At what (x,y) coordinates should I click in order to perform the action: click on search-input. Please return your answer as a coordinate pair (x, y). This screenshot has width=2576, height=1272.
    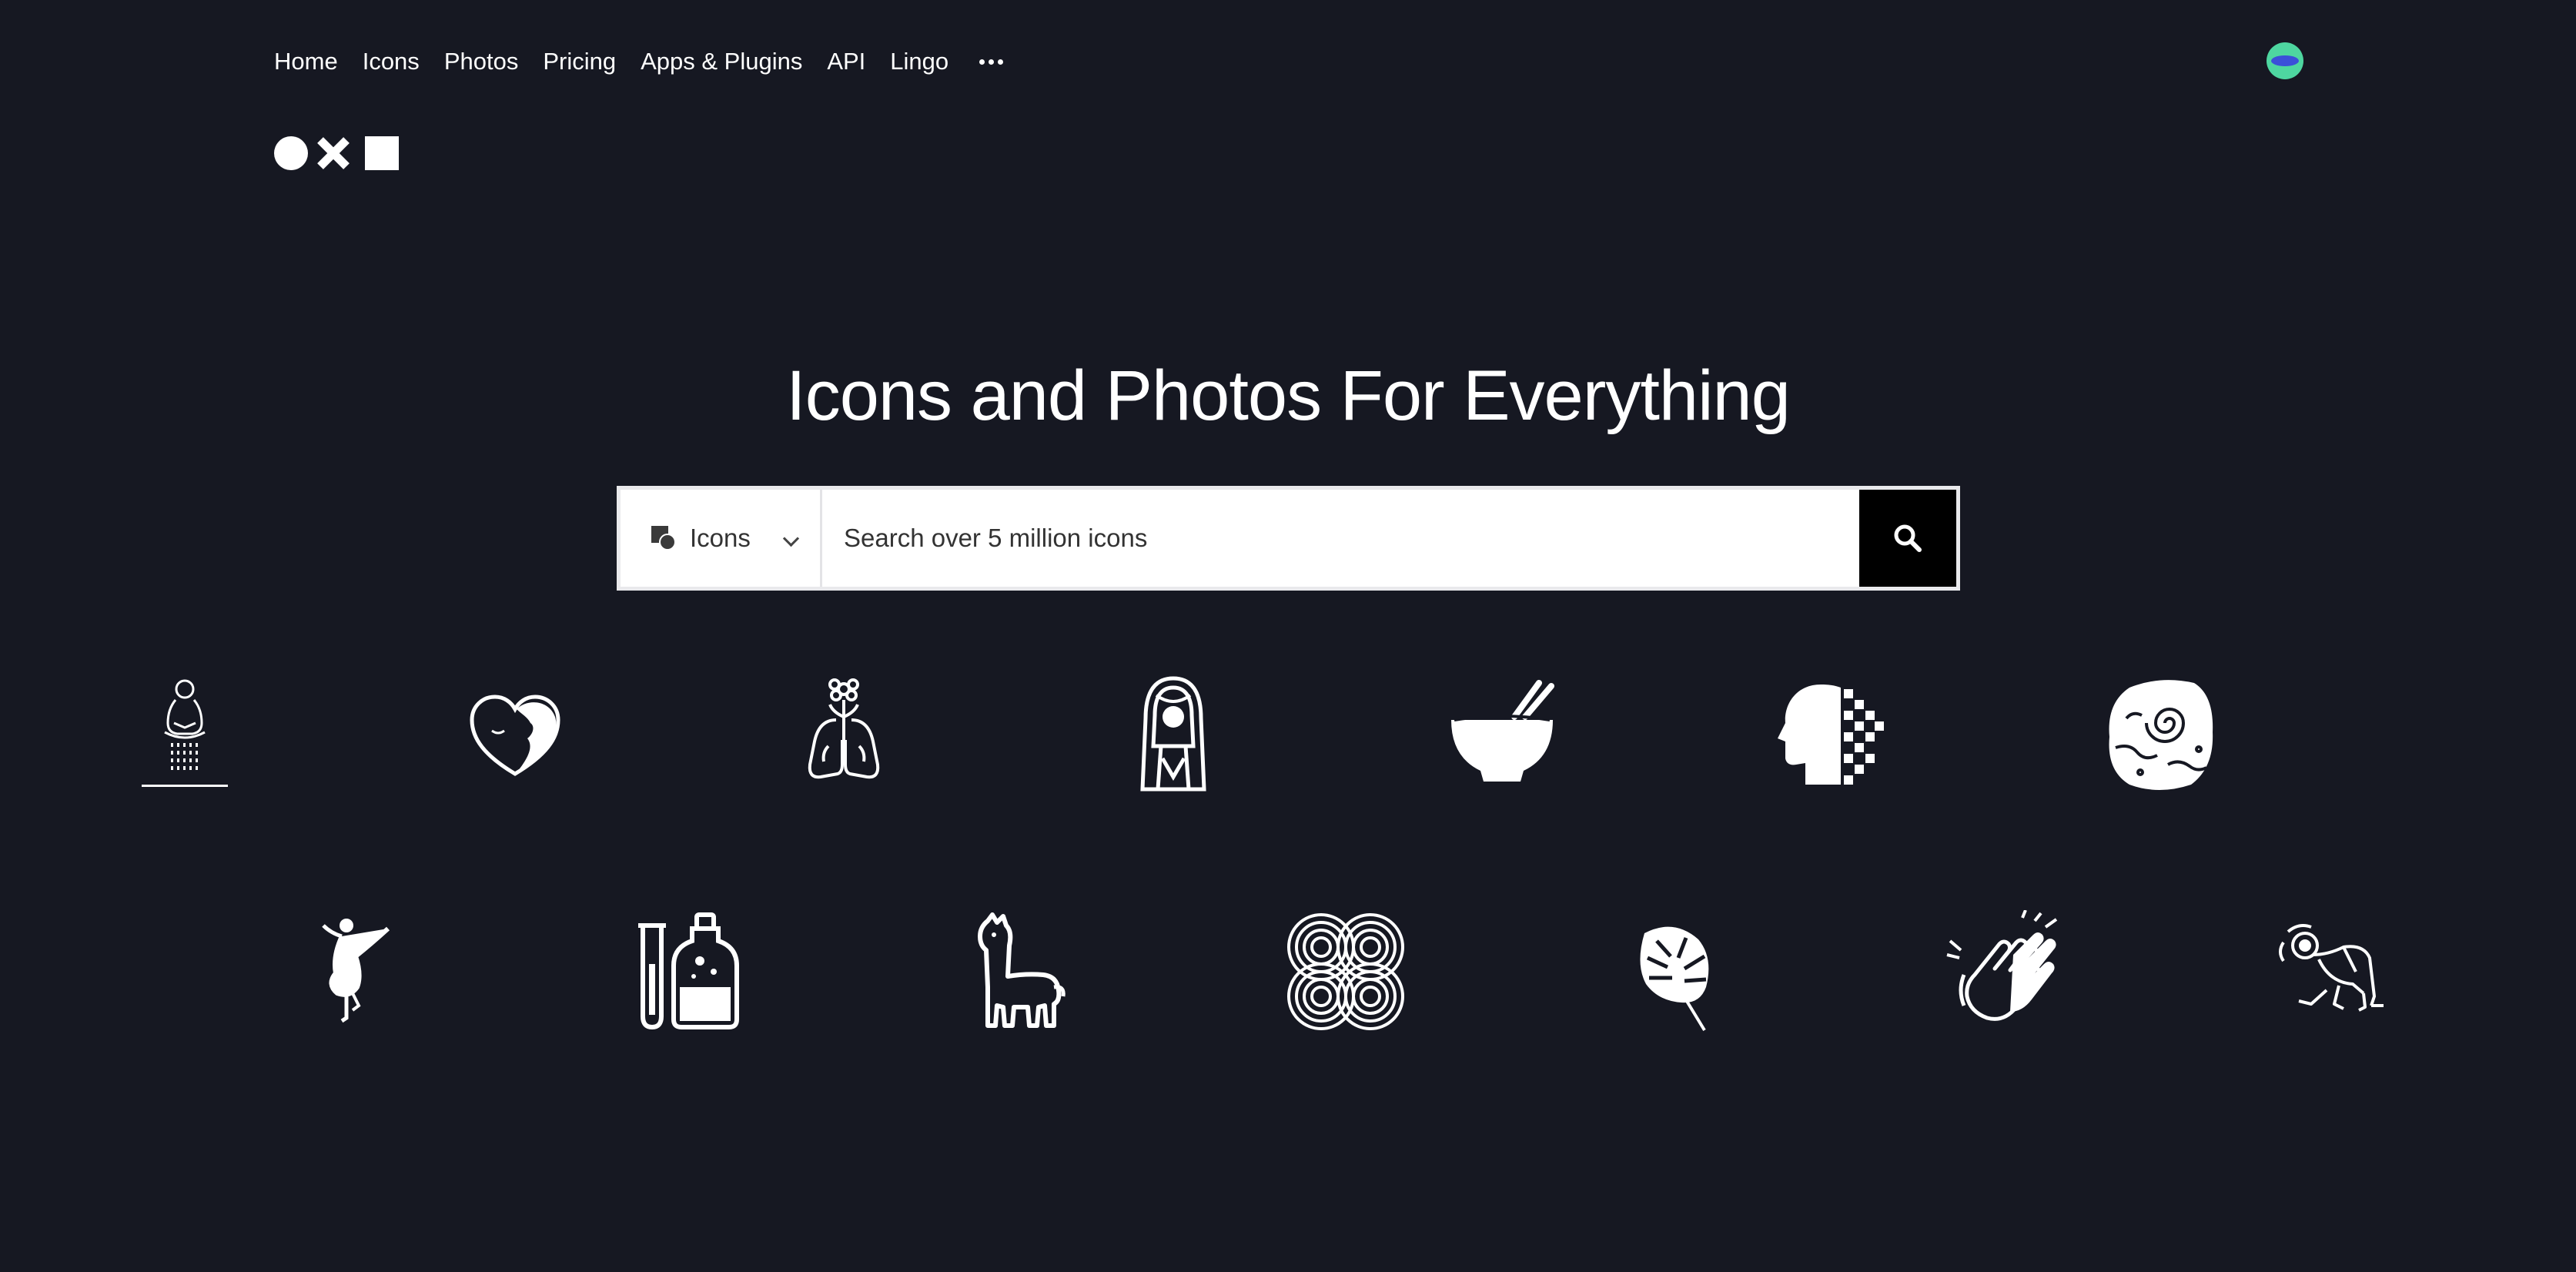
    Looking at the image, I should click on (1340, 538).